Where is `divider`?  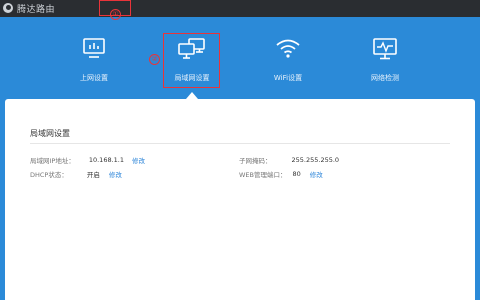
divider is located at coordinates (240, 143).